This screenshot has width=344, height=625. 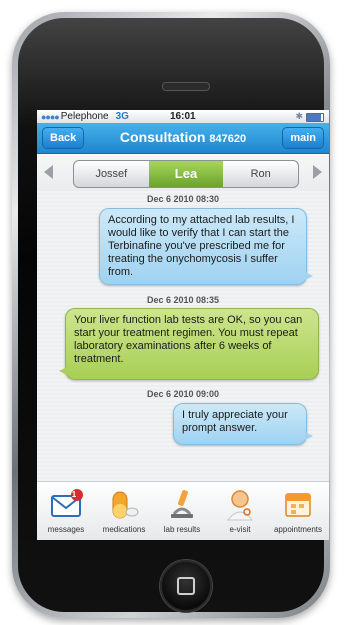 What do you see at coordinates (183, 199) in the screenshot?
I see `message-date: Dec 6 2010 08:30` at bounding box center [183, 199].